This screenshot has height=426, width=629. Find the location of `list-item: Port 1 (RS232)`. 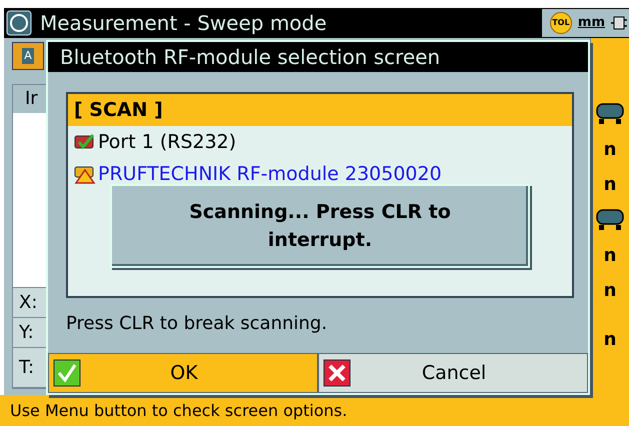

list-item: Port 1 (RS232) is located at coordinates (320, 142).